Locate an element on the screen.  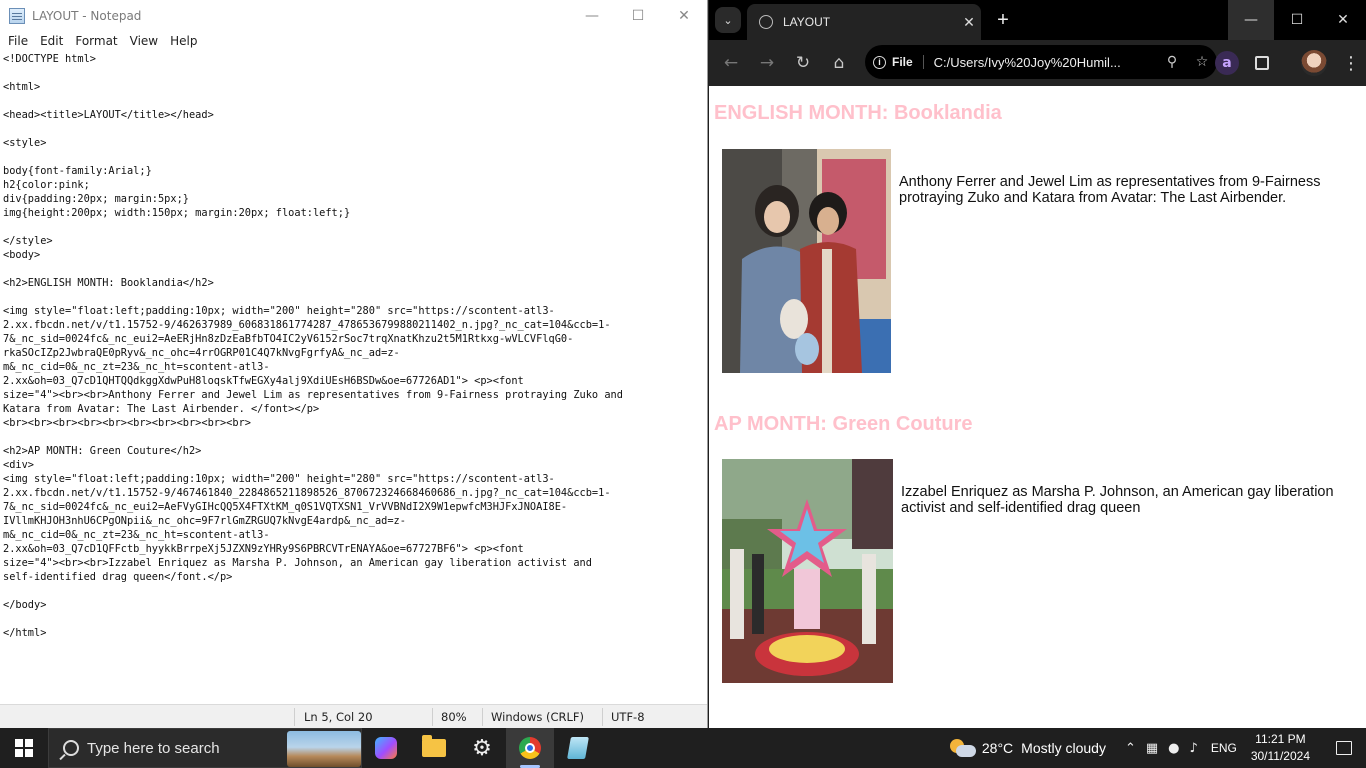
weather-widget: 28°C Mostly cloudy is located at coordinates (1027, 748).